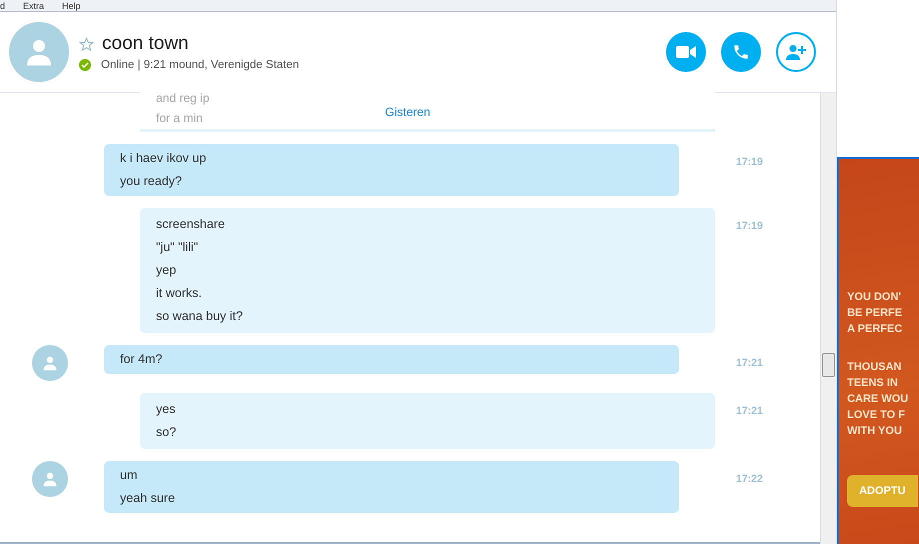 This screenshot has height=544, width=919. Describe the element at coordinates (86, 44) in the screenshot. I see `star-icon` at that location.